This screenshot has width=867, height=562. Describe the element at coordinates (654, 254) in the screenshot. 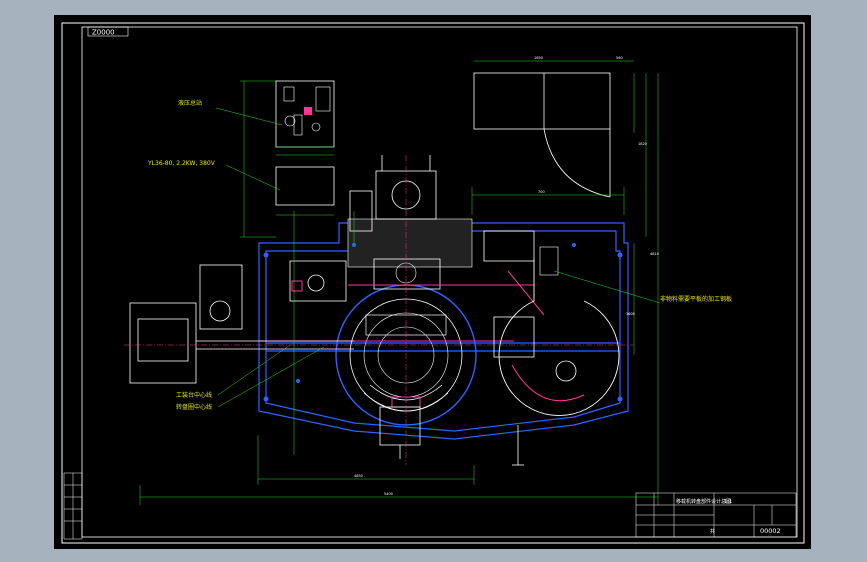

I see `dim-vert-2: 4810` at that location.